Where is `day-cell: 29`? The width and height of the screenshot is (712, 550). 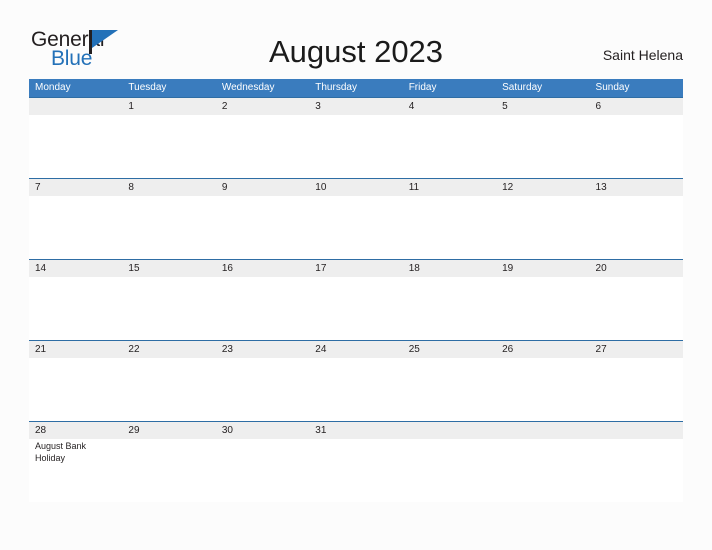
day-cell: 29 is located at coordinates (168, 430).